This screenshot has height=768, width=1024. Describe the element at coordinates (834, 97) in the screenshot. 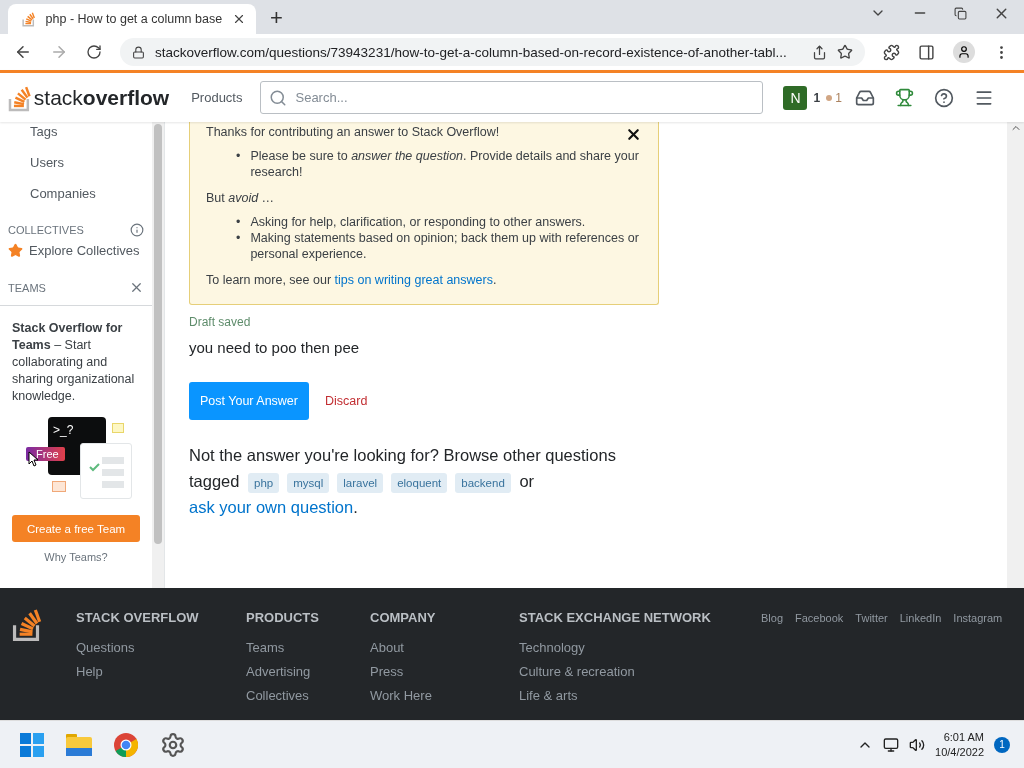

I see `bronze-badge-count: 1` at that location.